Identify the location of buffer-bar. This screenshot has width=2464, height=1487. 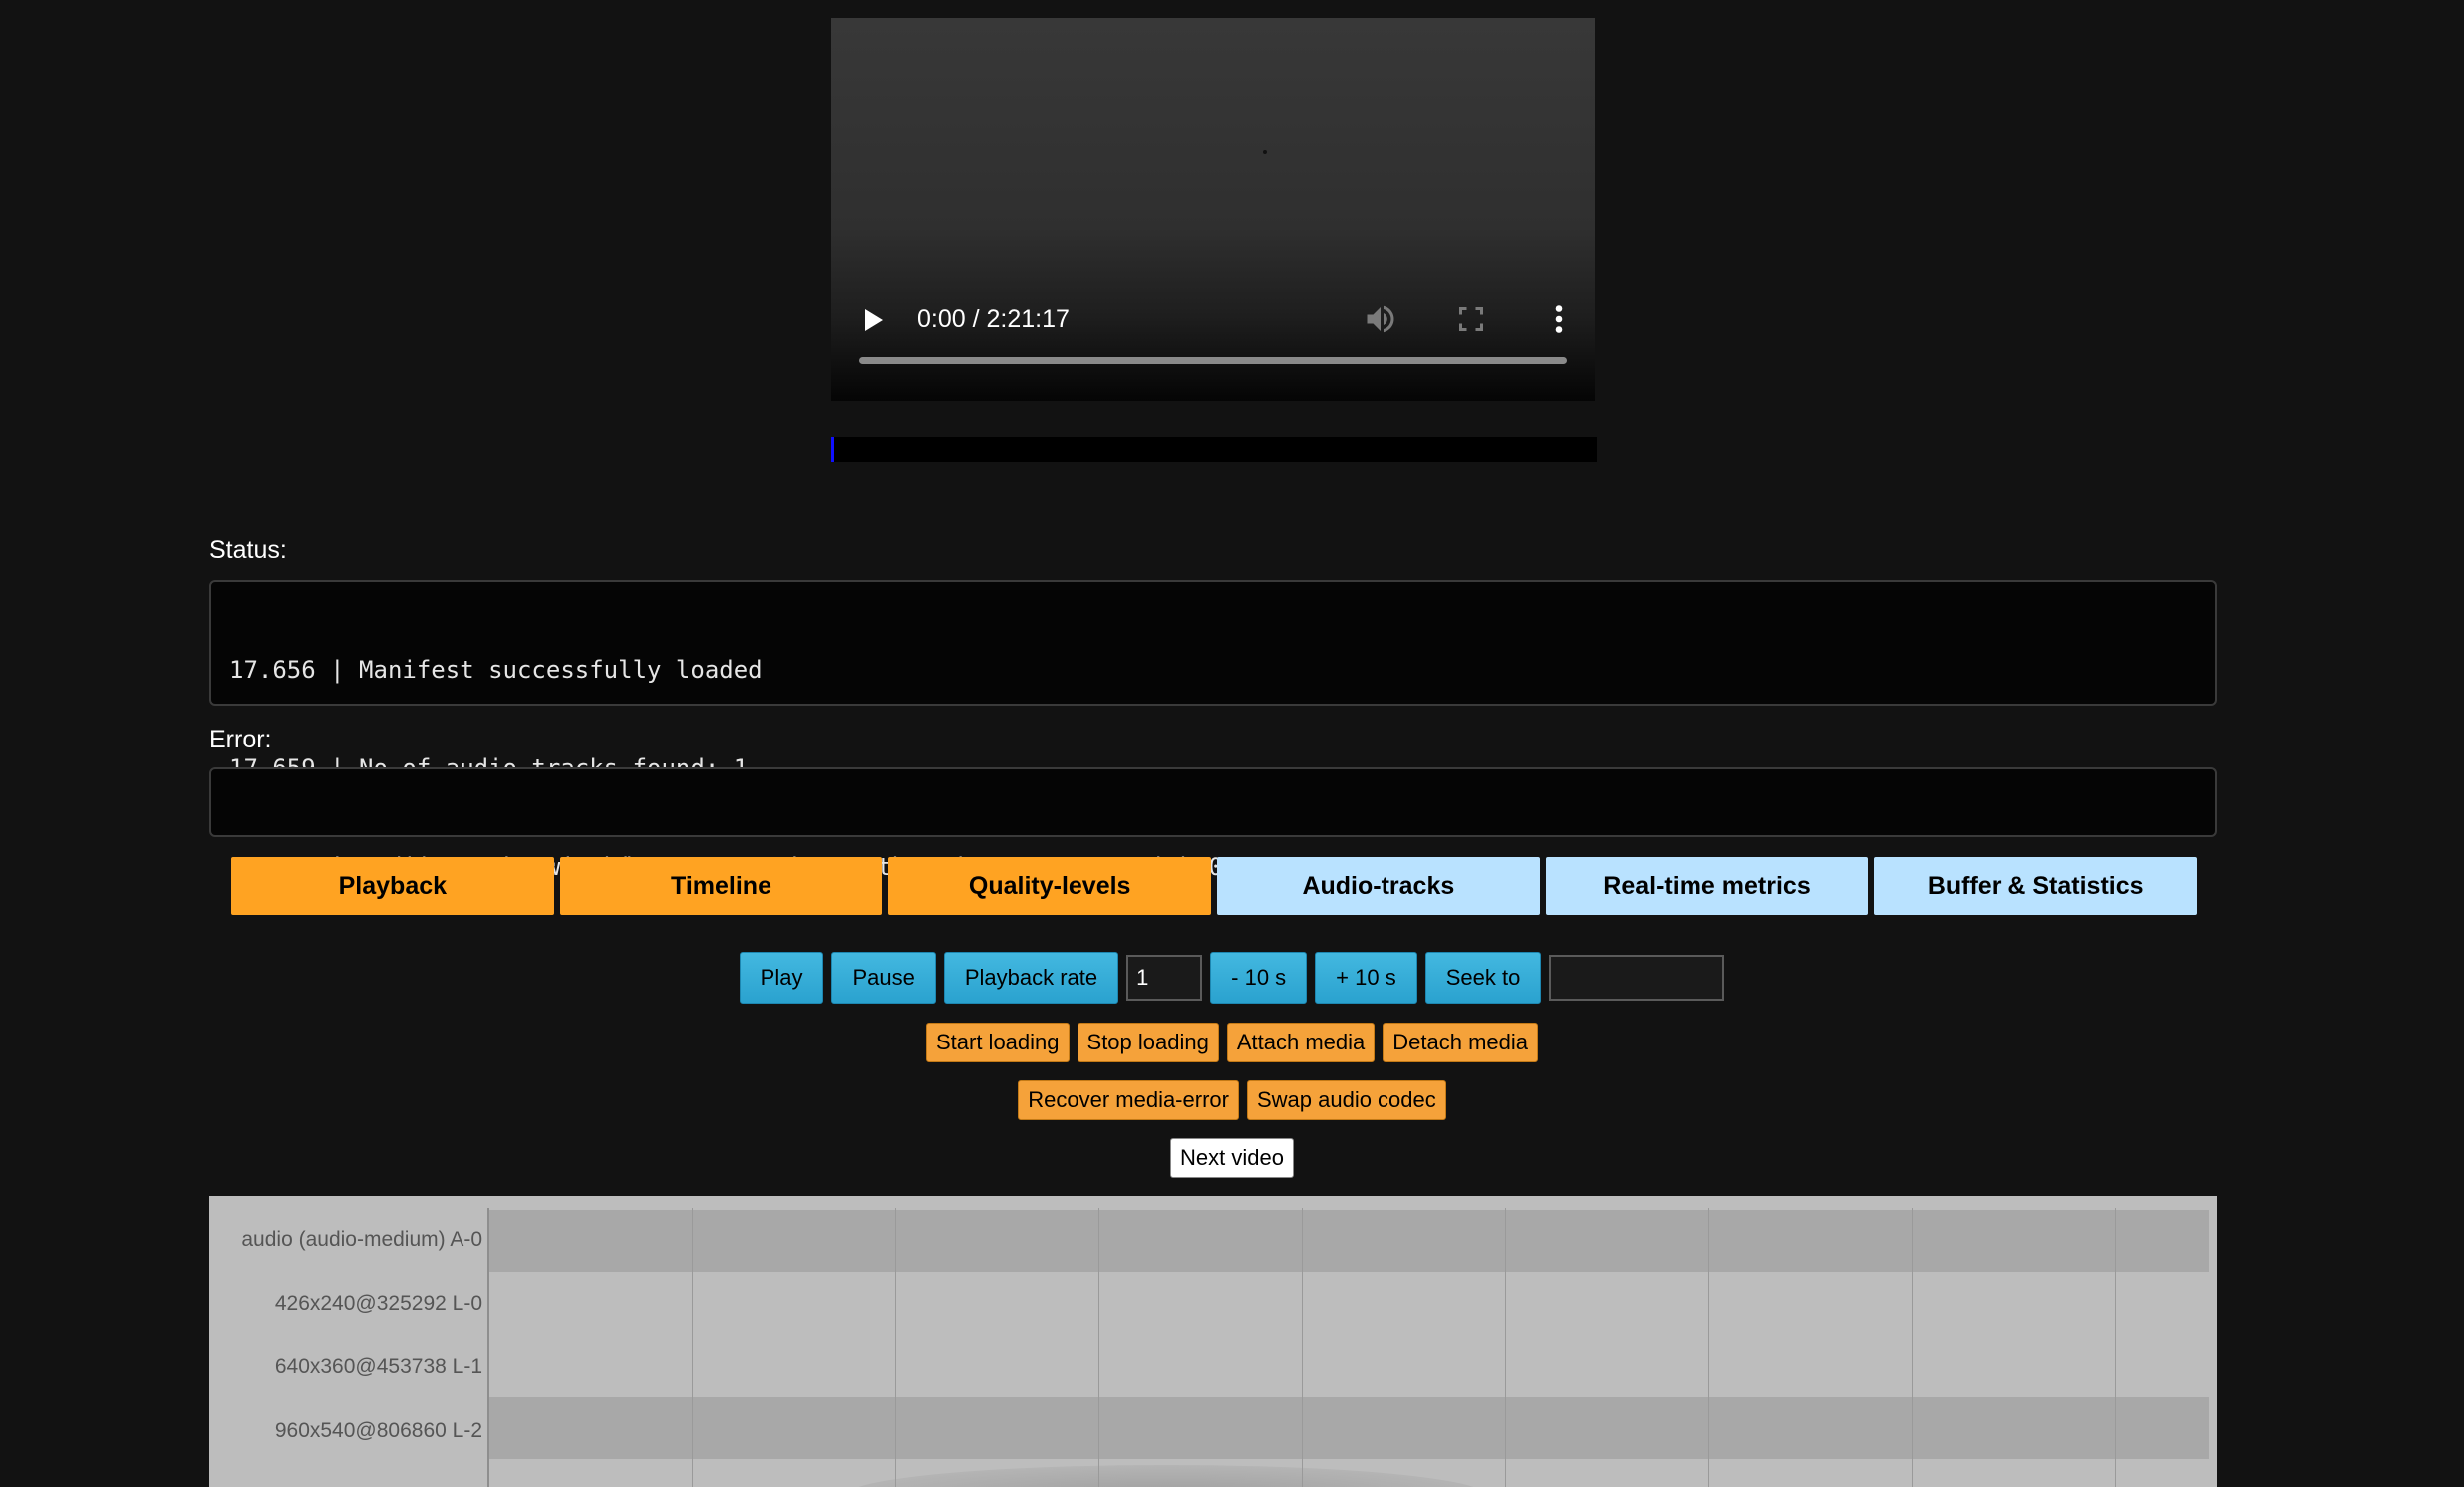
(1214, 449).